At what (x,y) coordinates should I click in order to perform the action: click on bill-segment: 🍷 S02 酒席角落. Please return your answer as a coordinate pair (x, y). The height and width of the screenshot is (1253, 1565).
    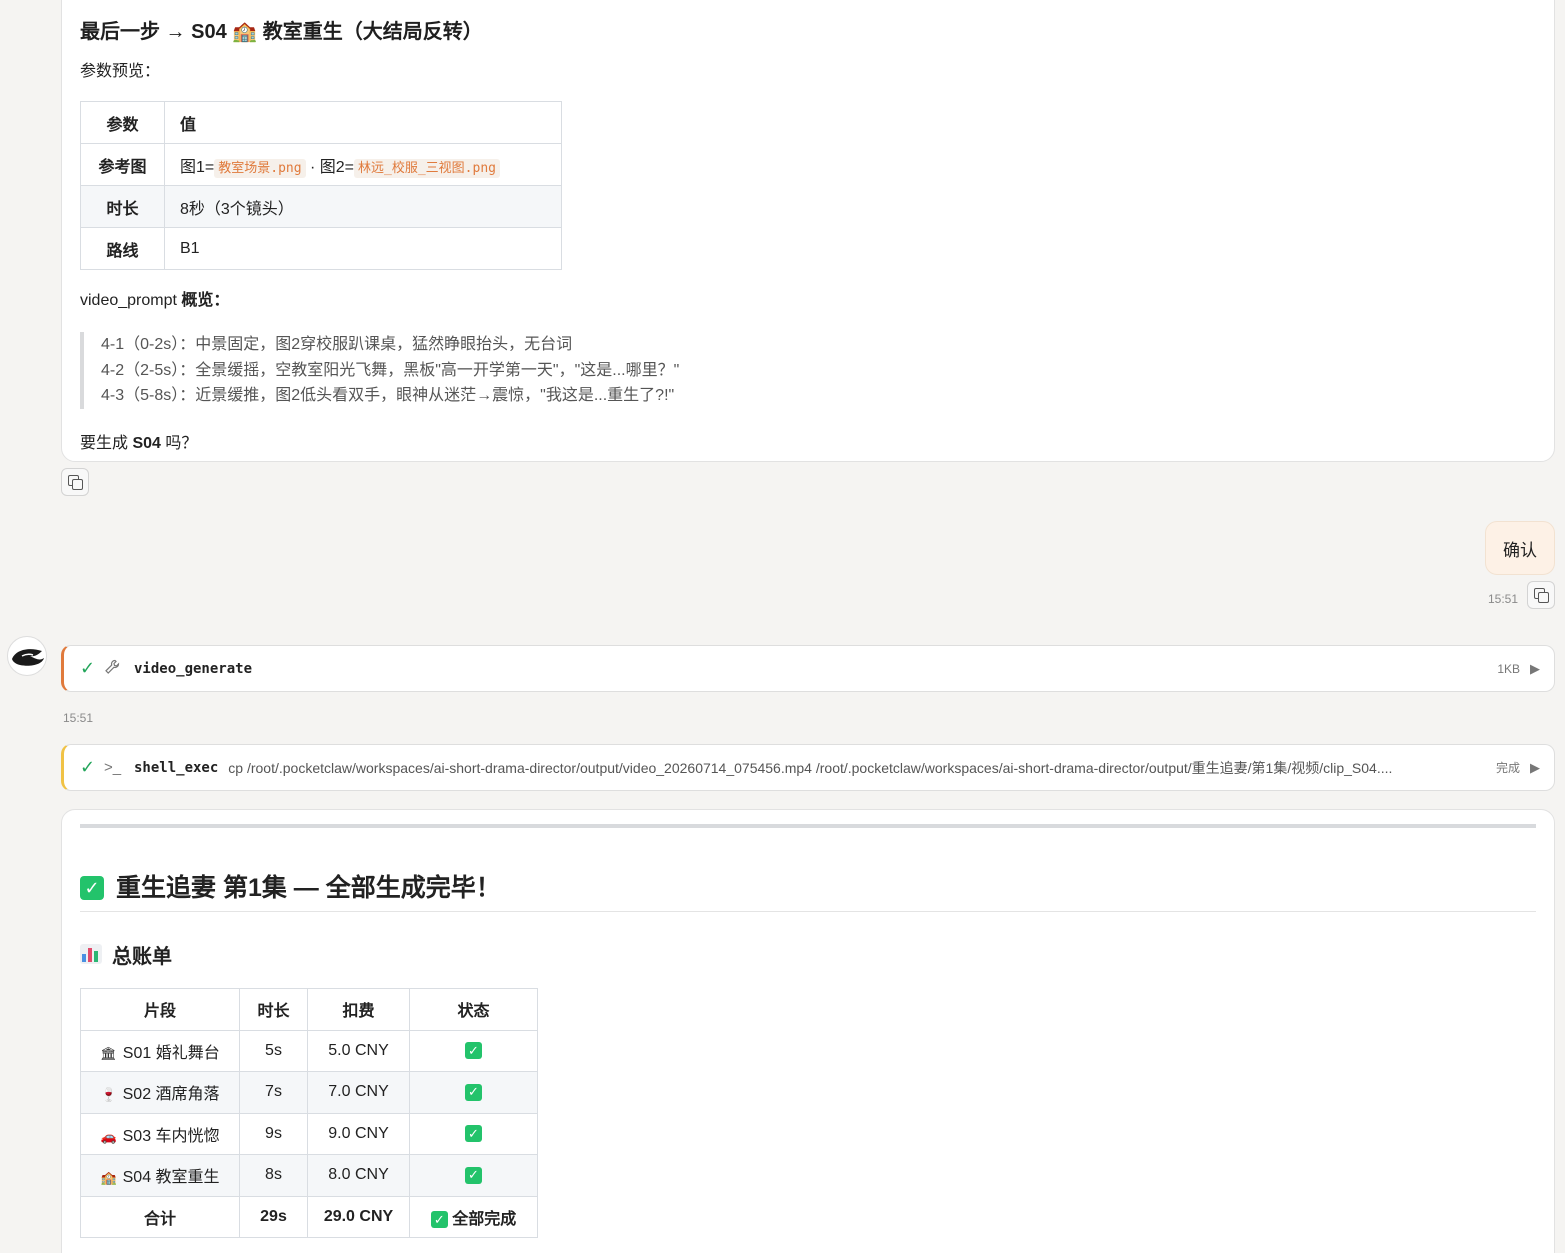
    Looking at the image, I should click on (160, 1092).